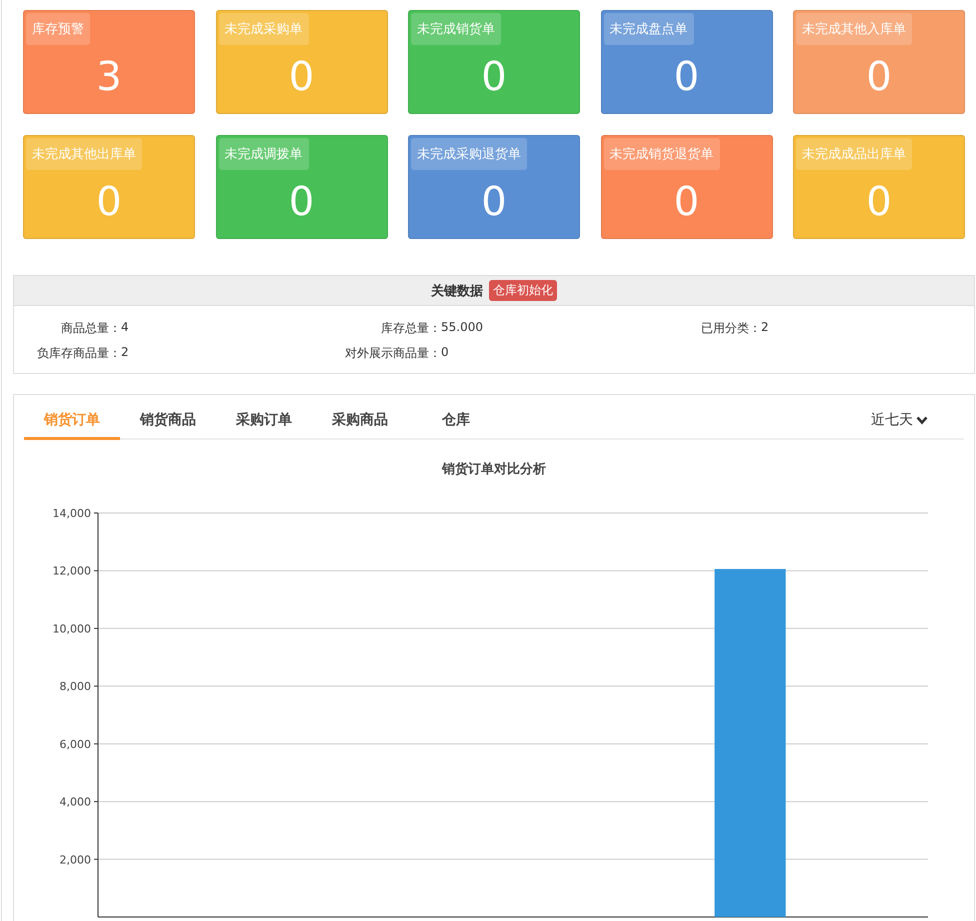 The width and height of the screenshot is (976, 921). What do you see at coordinates (410, 328) in the screenshot?
I see `stat-label: 库存总量：` at bounding box center [410, 328].